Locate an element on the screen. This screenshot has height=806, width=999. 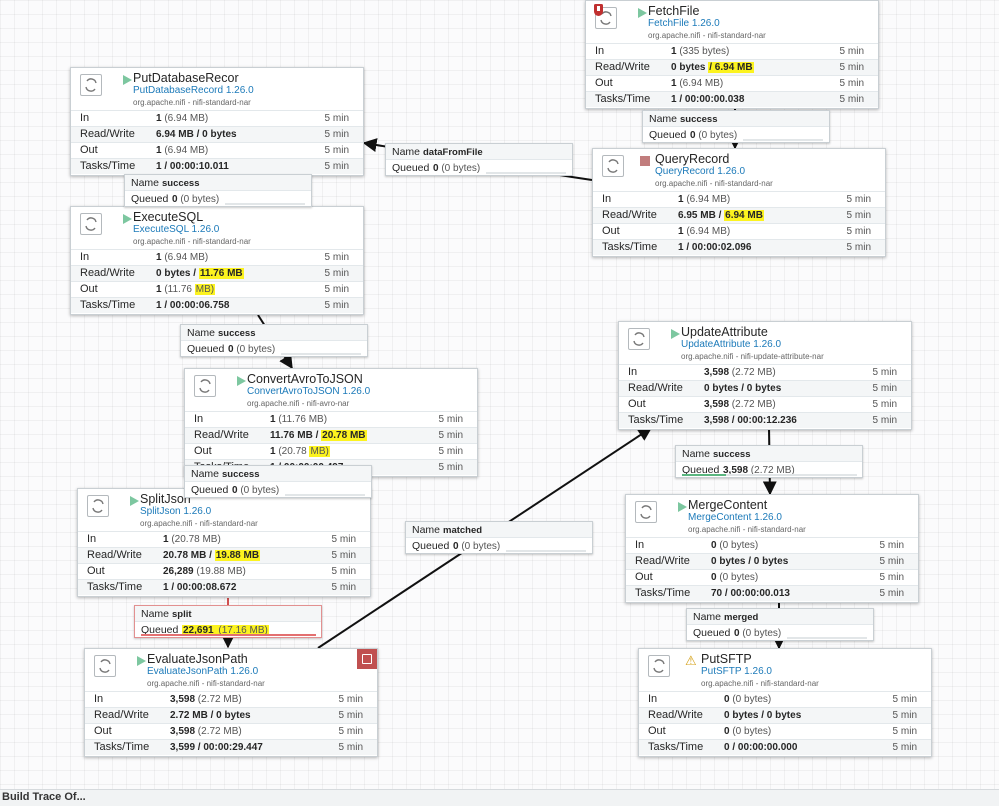
connection-name-row: Name success is located at coordinates (218, 183).